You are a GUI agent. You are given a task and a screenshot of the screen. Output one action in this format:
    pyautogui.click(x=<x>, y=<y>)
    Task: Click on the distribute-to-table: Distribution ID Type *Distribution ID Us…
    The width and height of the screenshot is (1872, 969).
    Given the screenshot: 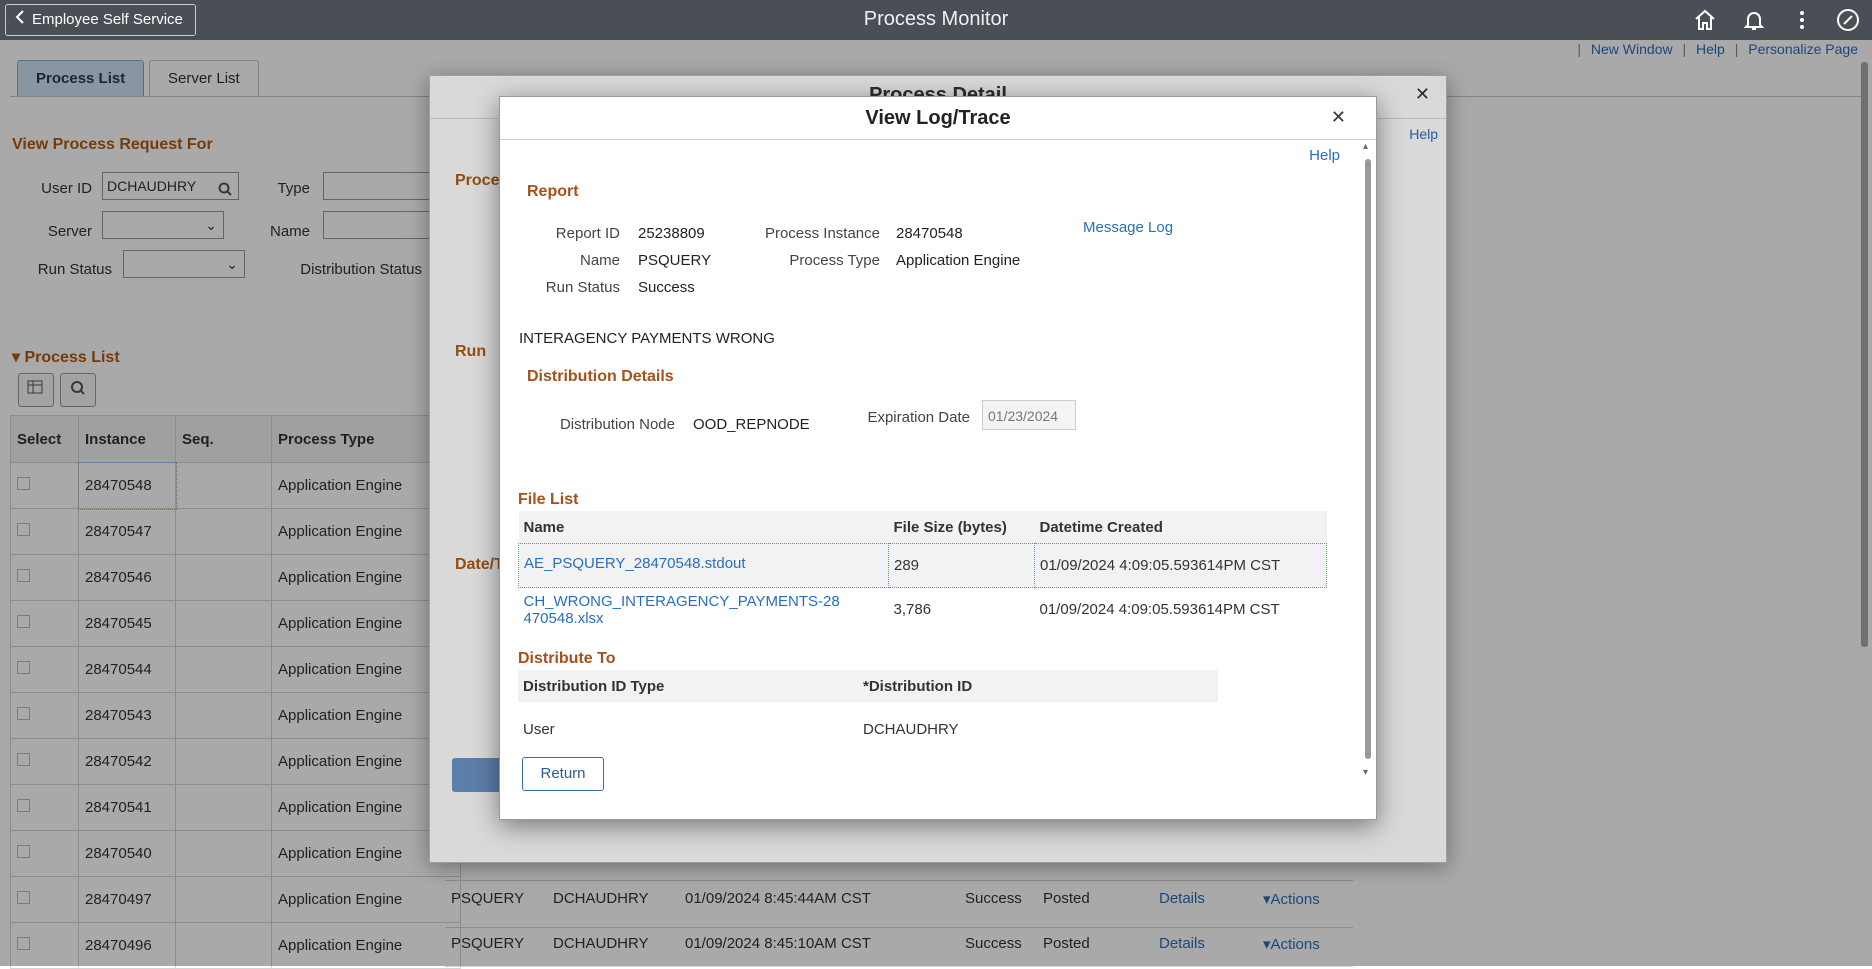 What is the action you would take?
    pyautogui.click(x=868, y=713)
    